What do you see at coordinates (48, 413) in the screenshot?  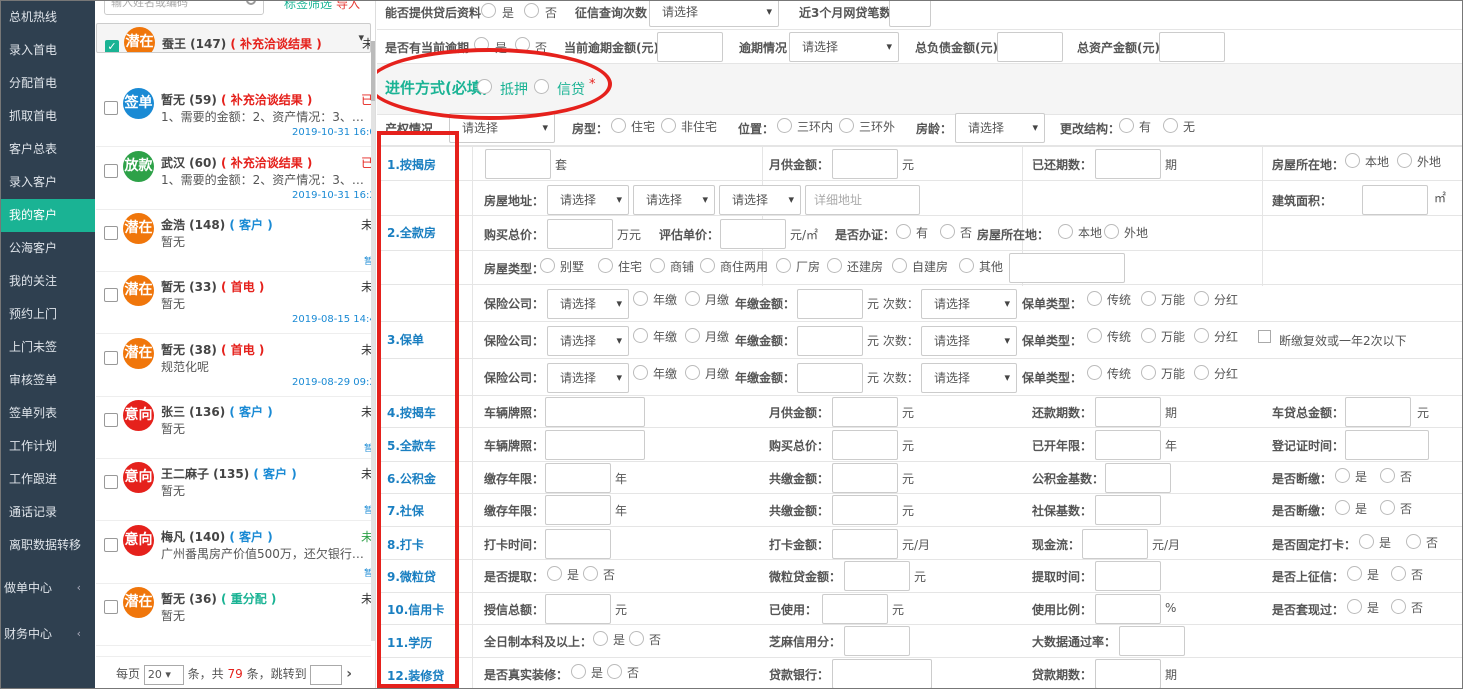 I see `sidebar-item: 签单列表` at bounding box center [48, 413].